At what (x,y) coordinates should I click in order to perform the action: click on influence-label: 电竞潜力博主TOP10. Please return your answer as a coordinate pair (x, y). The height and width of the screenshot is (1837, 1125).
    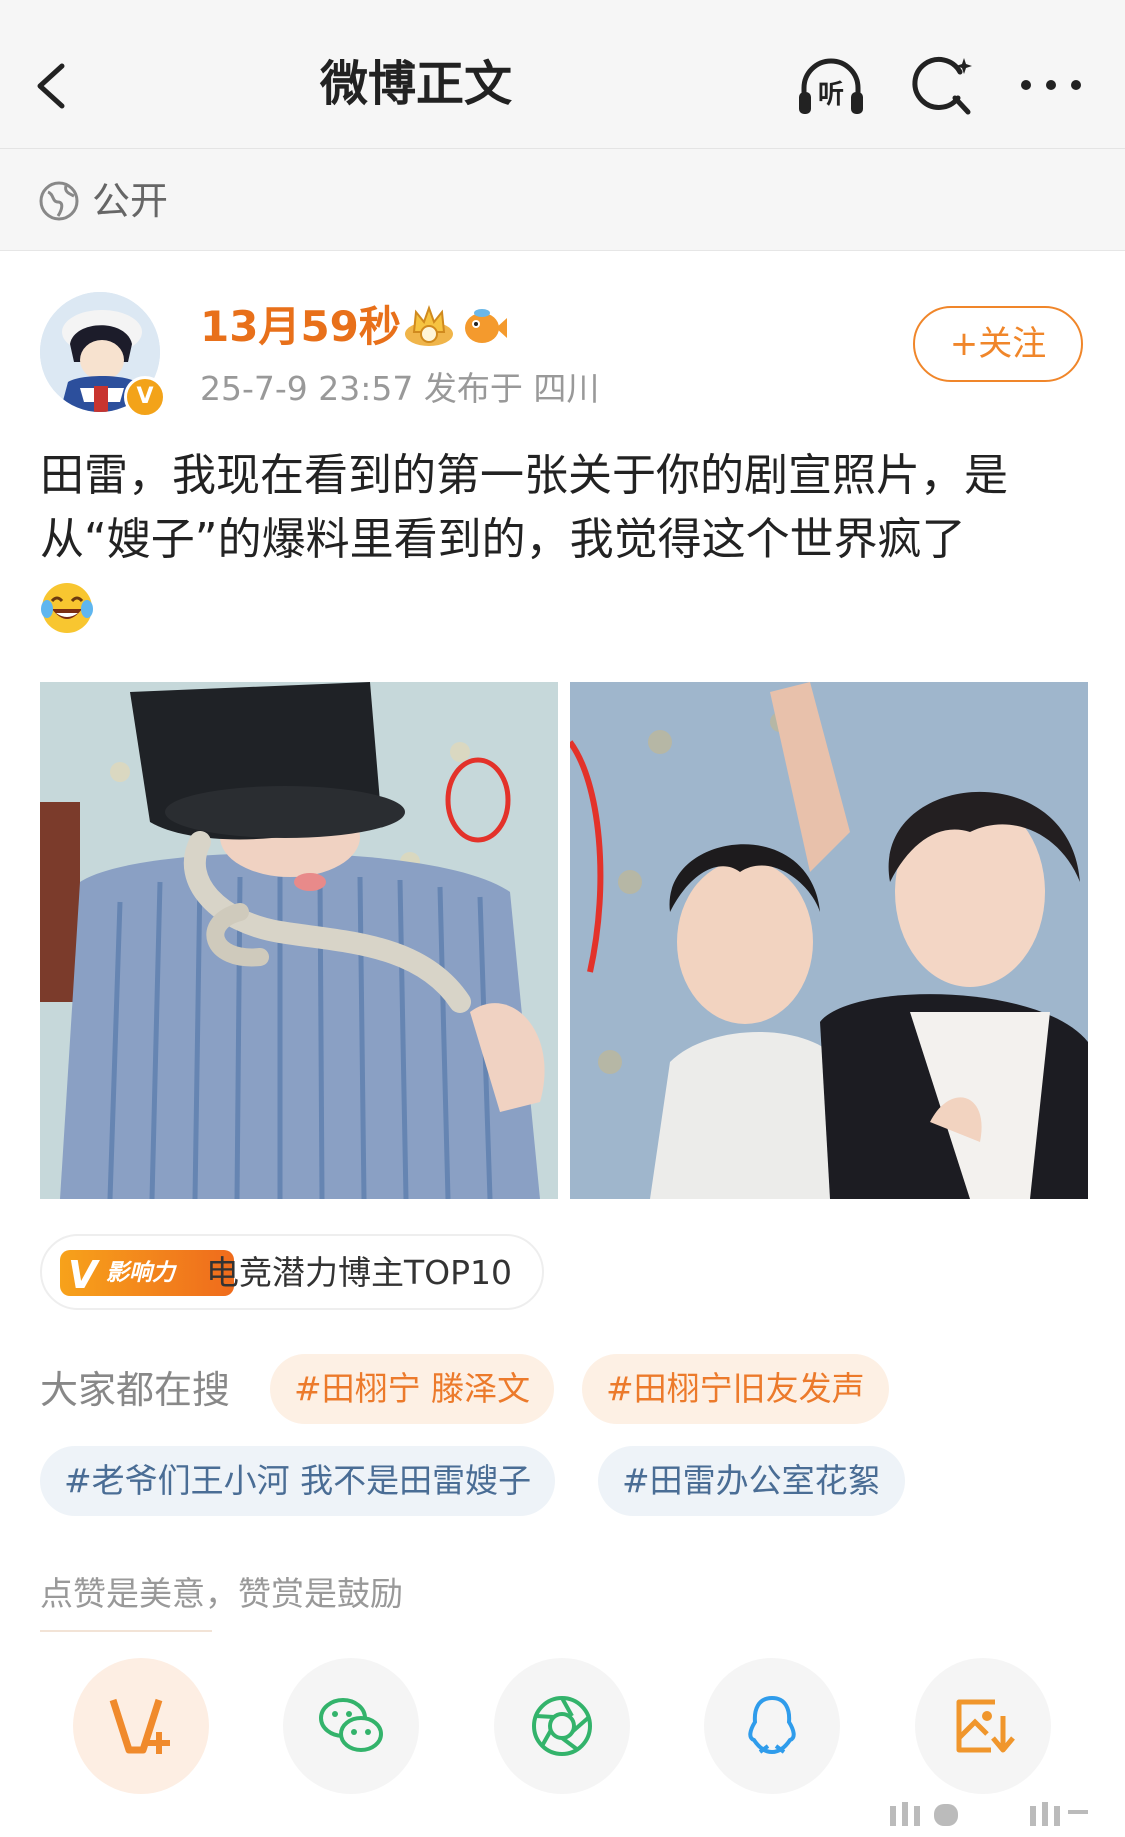
    Looking at the image, I should click on (359, 1272).